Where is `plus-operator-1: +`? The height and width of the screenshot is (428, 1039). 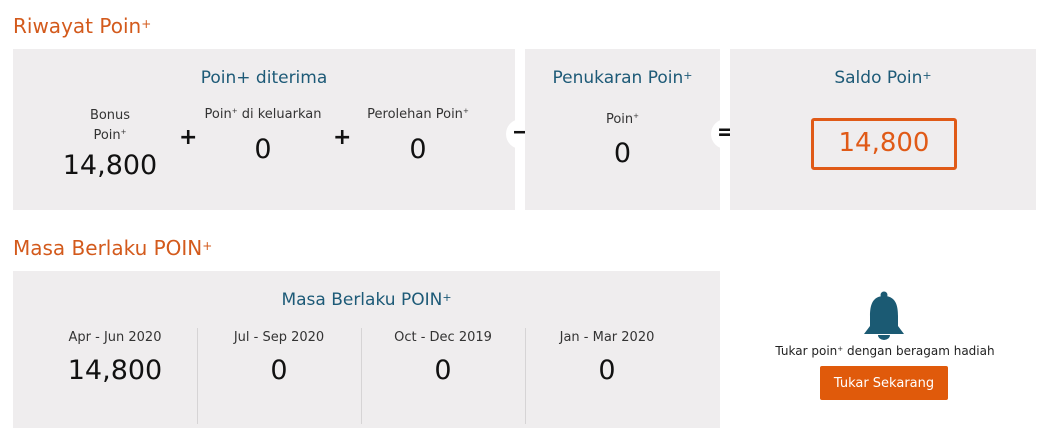
plus-operator-1: + is located at coordinates (188, 137).